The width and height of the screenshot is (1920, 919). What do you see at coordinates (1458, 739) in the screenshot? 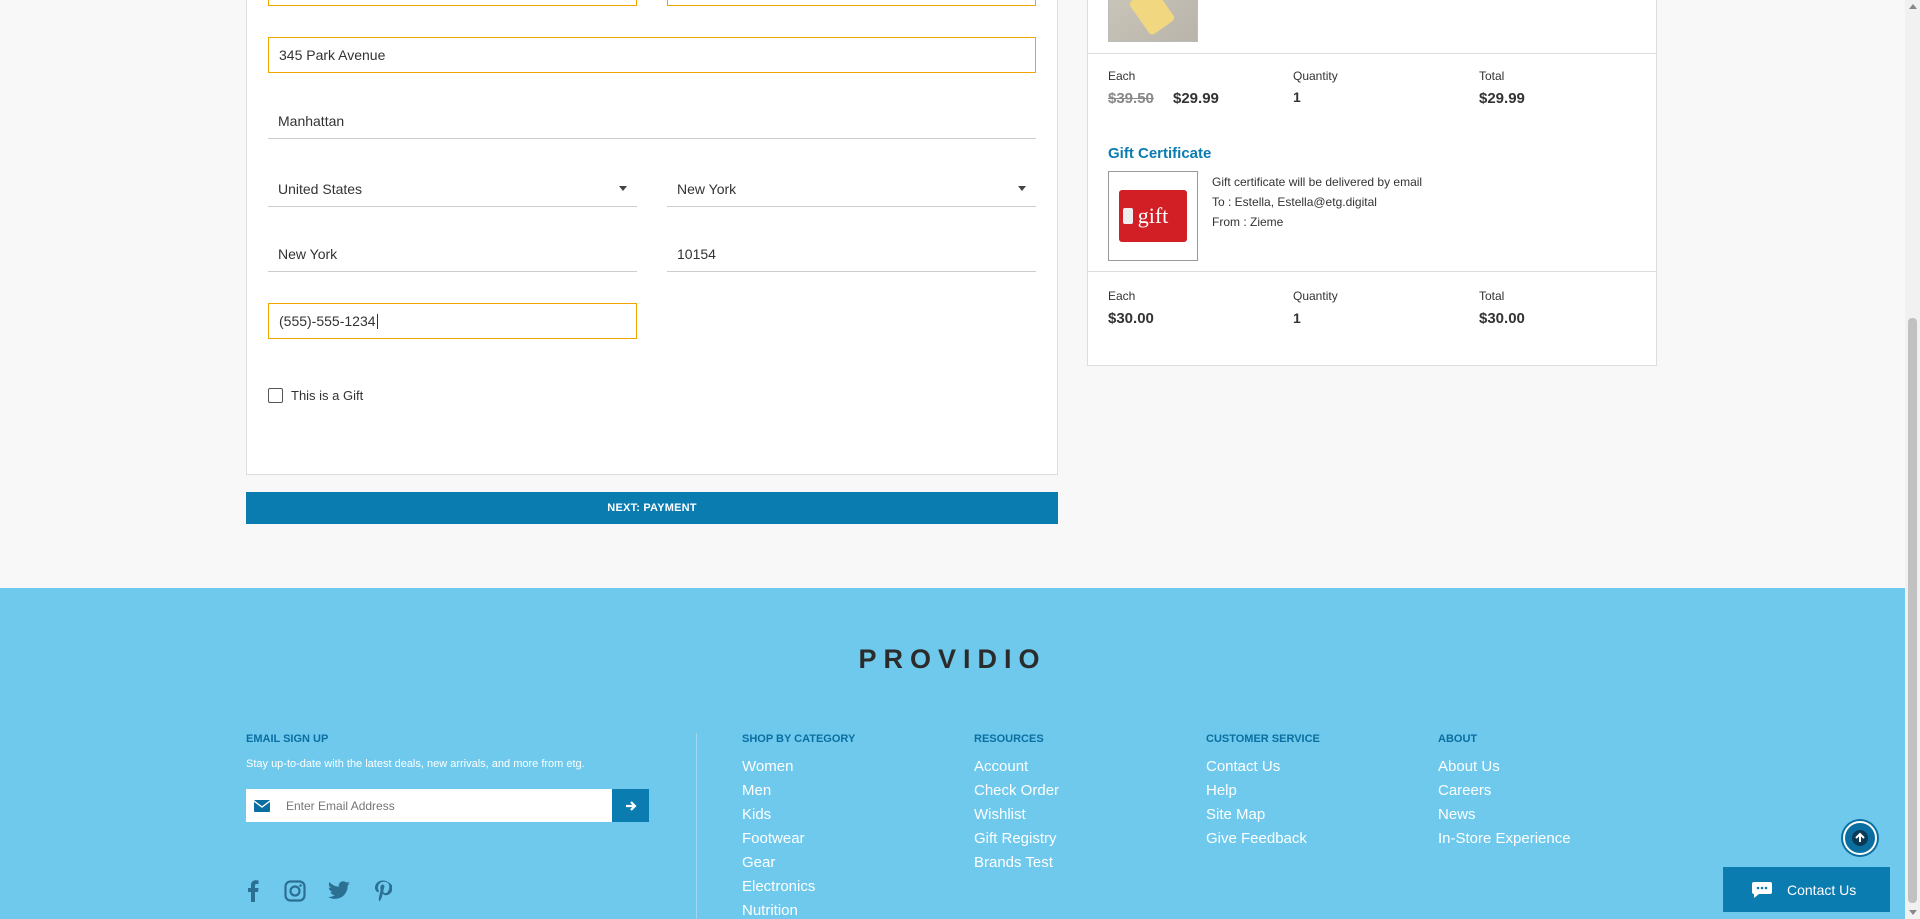
I see `about-heading: ABOUT` at bounding box center [1458, 739].